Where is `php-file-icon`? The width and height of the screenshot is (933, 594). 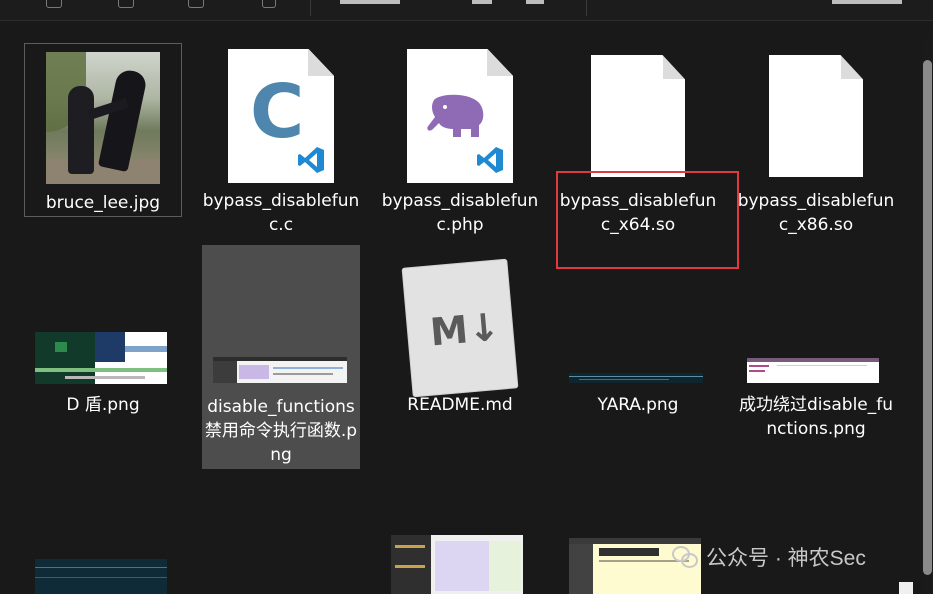
php-file-icon is located at coordinates (460, 116).